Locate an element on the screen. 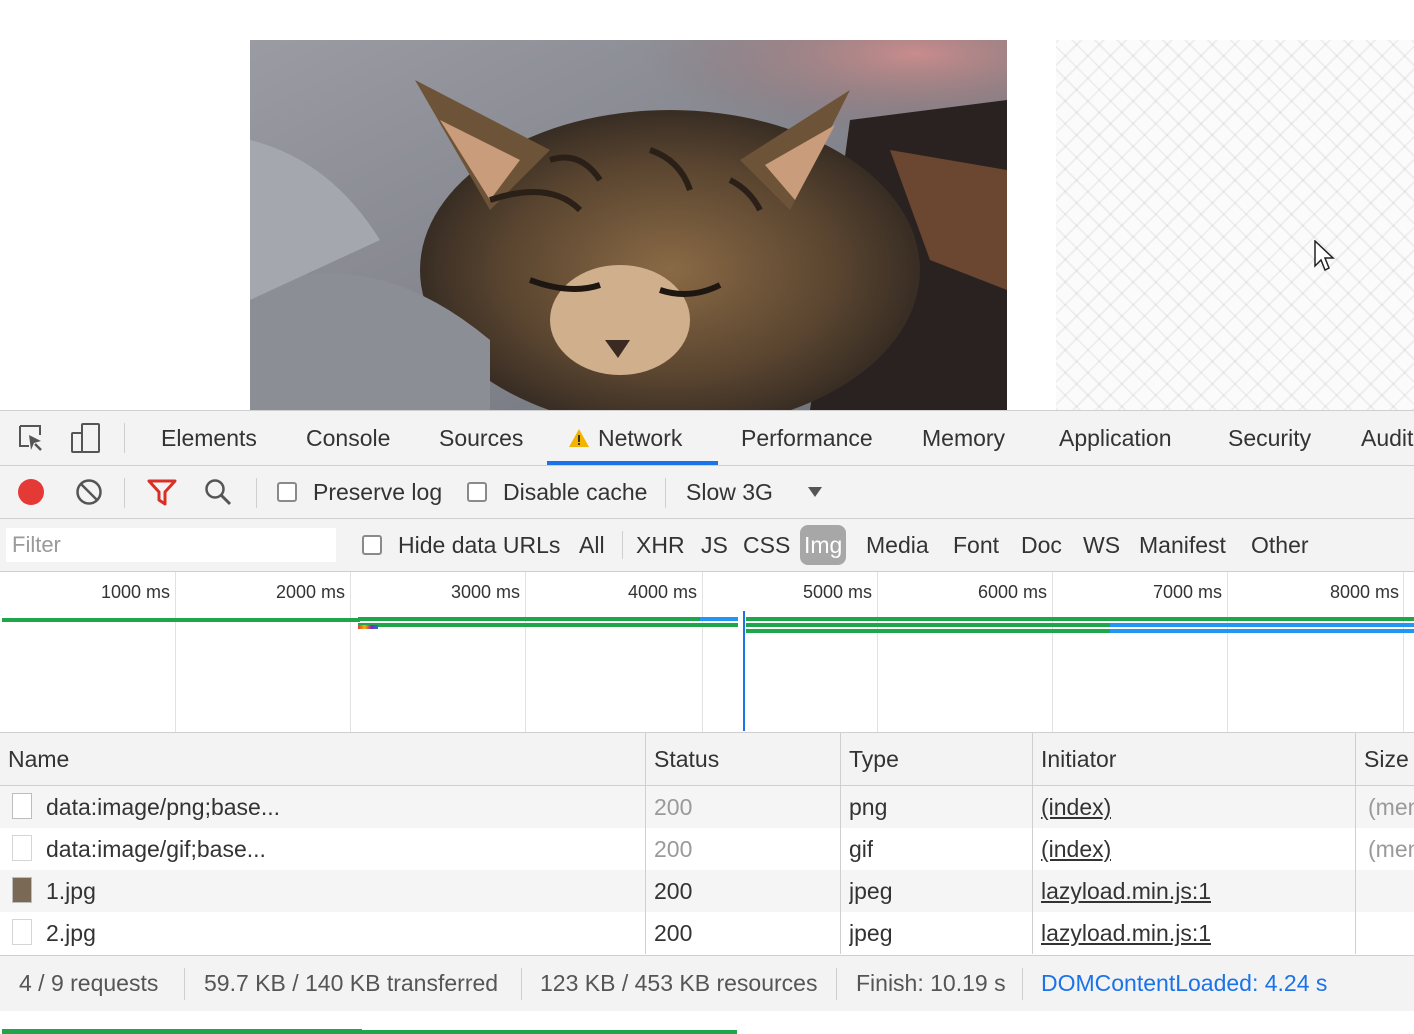  tab-application: Application is located at coordinates (1115, 438).